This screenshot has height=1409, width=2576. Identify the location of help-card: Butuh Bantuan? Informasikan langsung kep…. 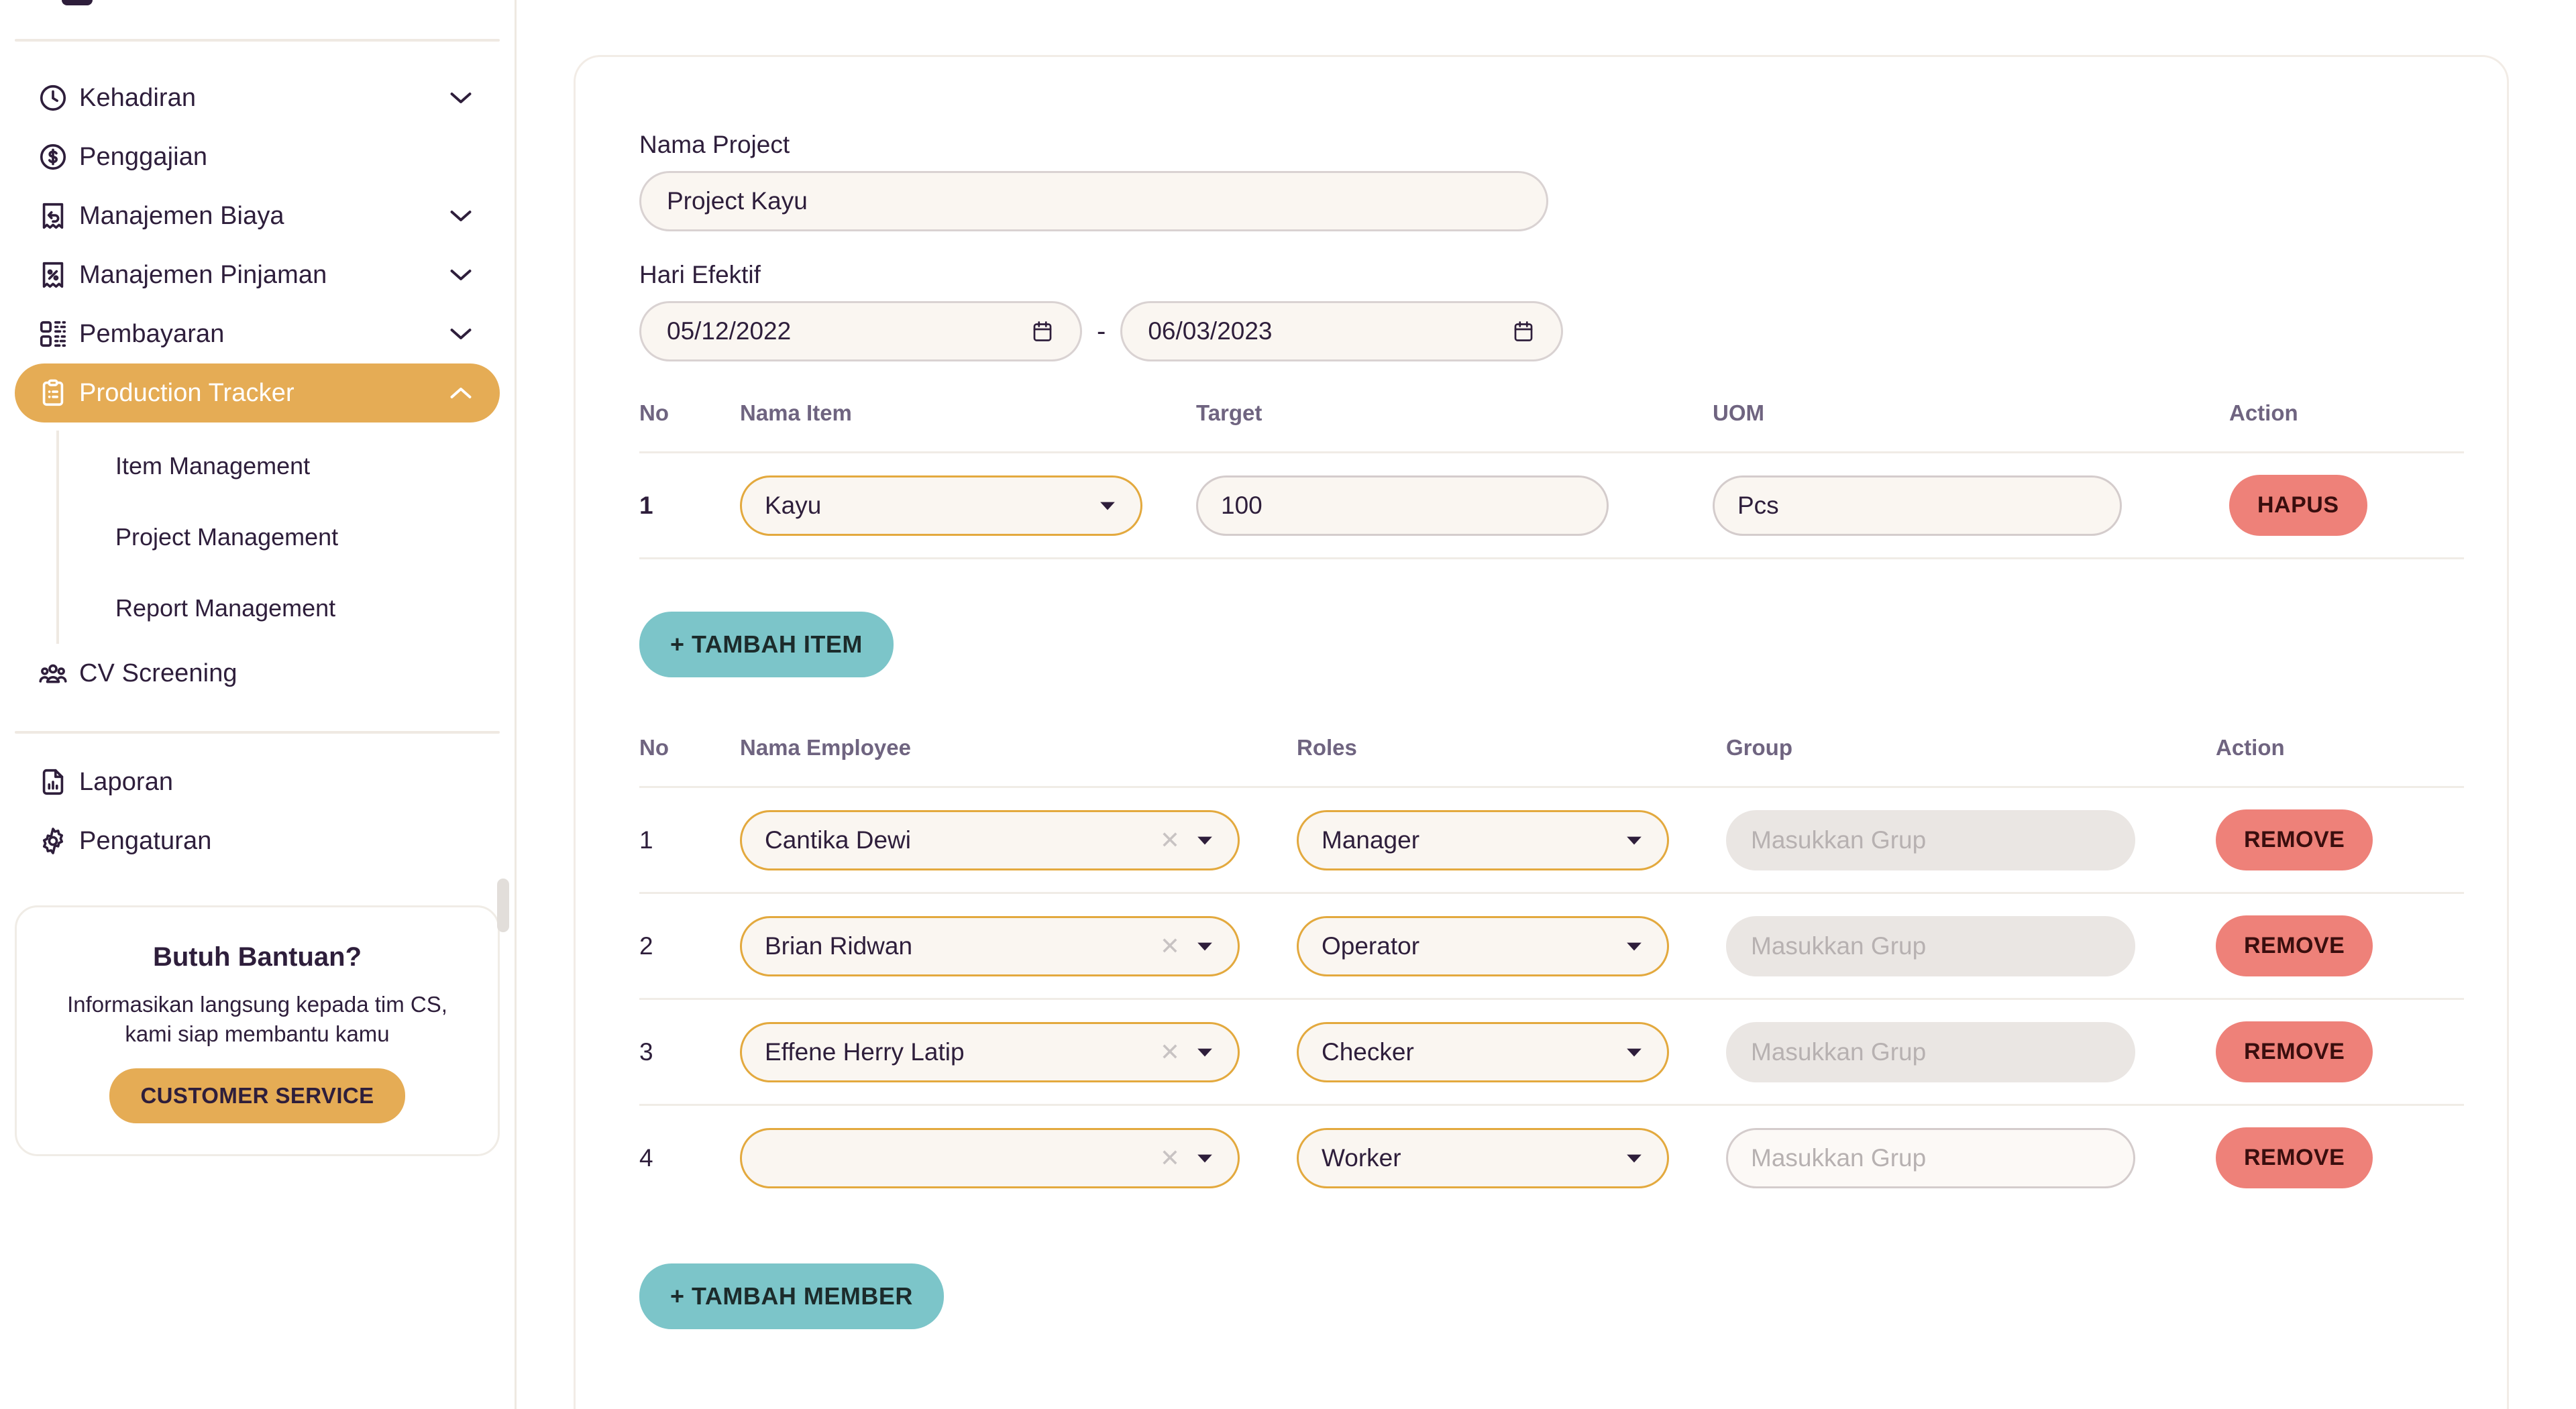
(257, 1031).